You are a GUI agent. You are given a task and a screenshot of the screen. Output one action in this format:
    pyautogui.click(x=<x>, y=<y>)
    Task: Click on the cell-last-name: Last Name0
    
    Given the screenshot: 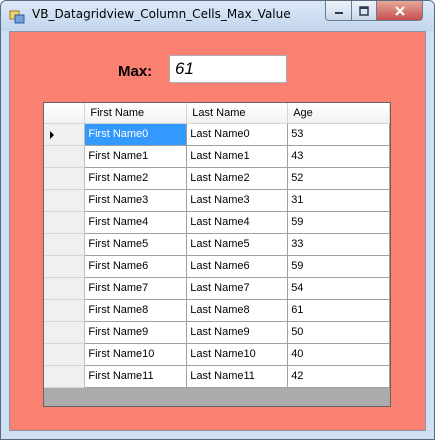 What is the action you would take?
    pyautogui.click(x=237, y=134)
    